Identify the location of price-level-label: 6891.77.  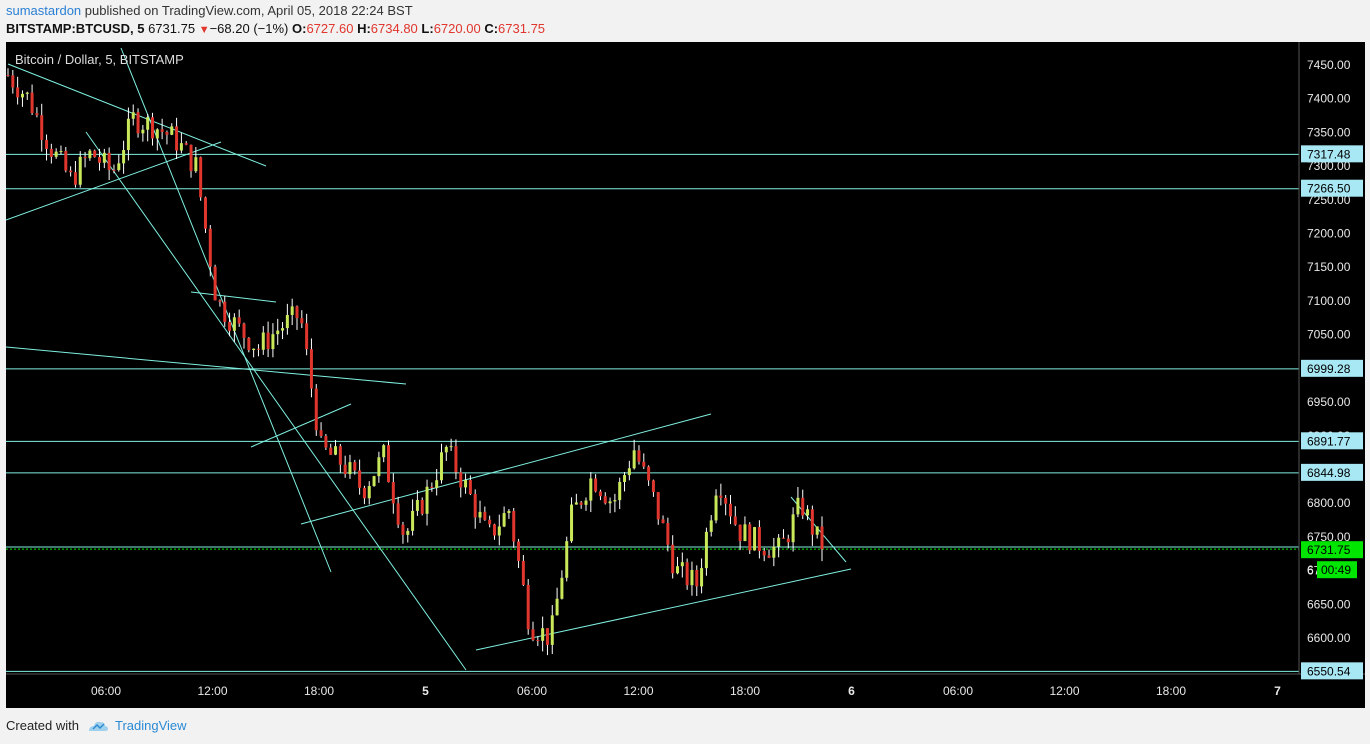
(1329, 441).